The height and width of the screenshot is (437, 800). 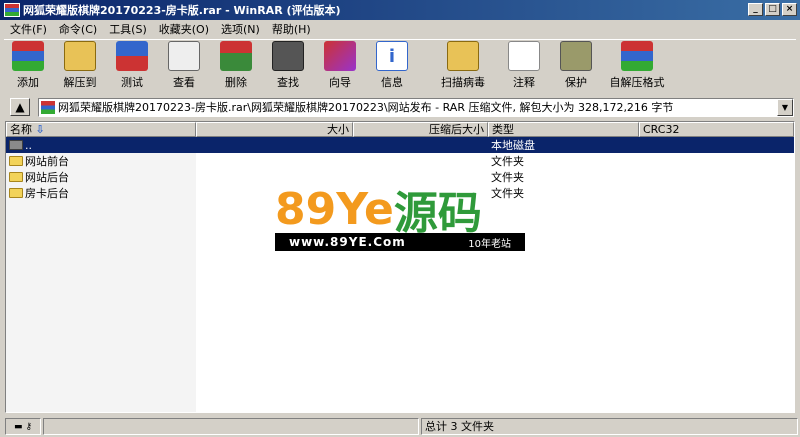 I want to click on comment-button: 注释, so click(x=524, y=67).